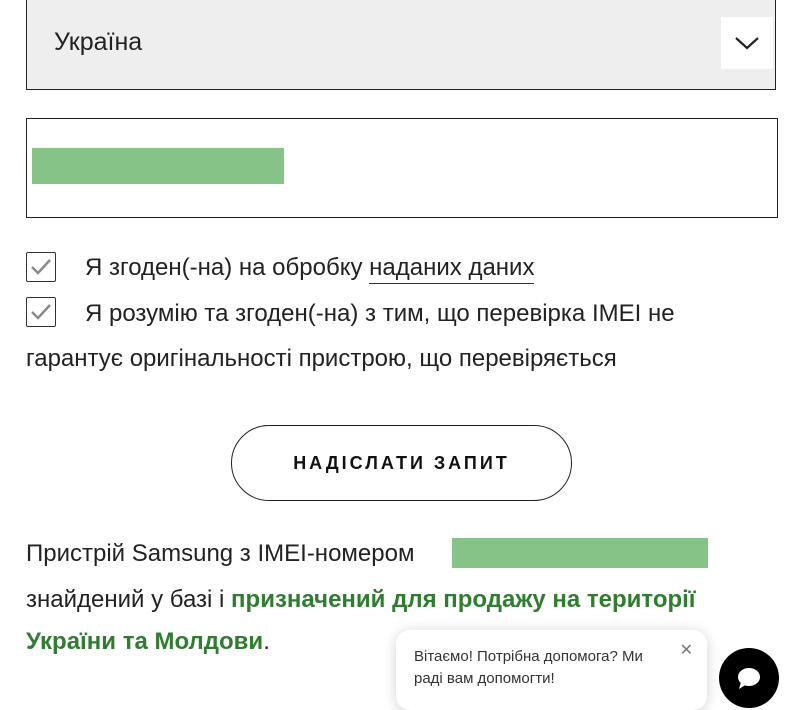 This screenshot has height=710, width=799. What do you see at coordinates (747, 43) in the screenshot?
I see `chevron-down-icon` at bounding box center [747, 43].